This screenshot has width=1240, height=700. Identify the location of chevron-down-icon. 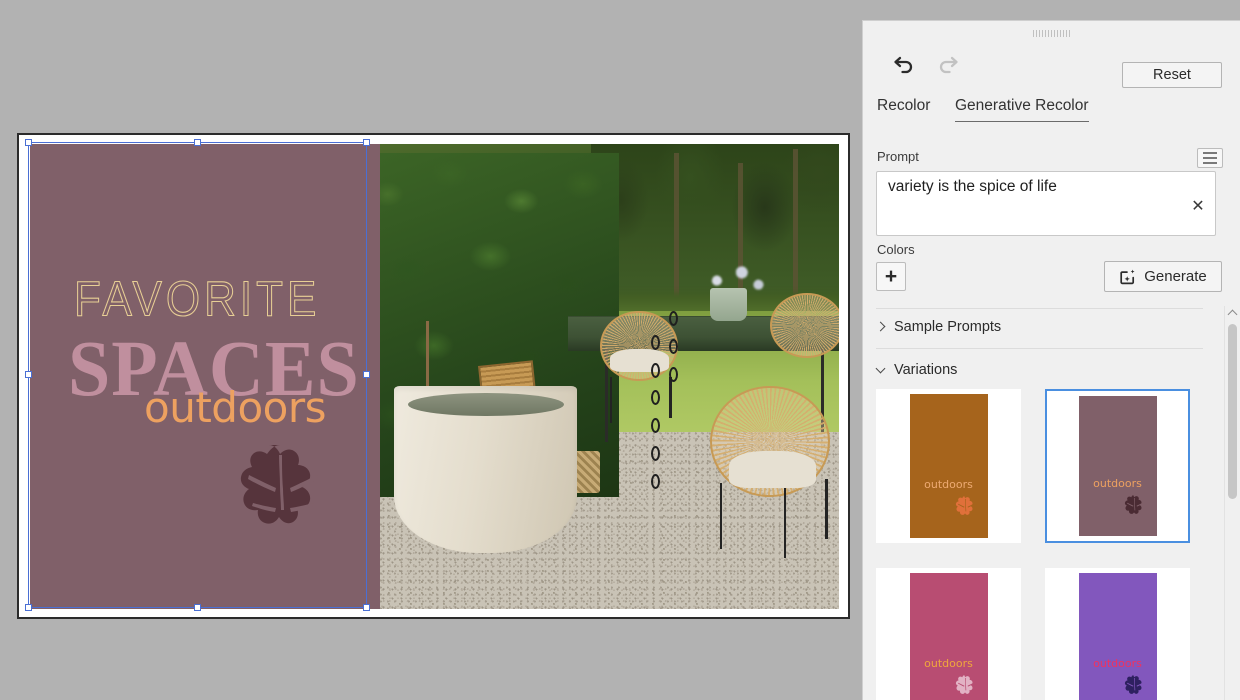
(880, 370).